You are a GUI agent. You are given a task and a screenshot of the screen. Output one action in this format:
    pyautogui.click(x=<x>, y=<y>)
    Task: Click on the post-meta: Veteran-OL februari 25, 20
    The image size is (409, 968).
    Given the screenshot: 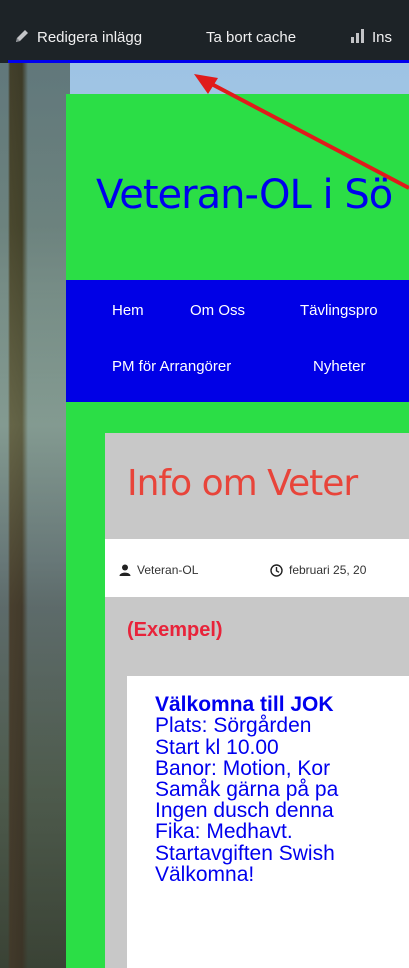 What is the action you would take?
    pyautogui.click(x=257, y=568)
    